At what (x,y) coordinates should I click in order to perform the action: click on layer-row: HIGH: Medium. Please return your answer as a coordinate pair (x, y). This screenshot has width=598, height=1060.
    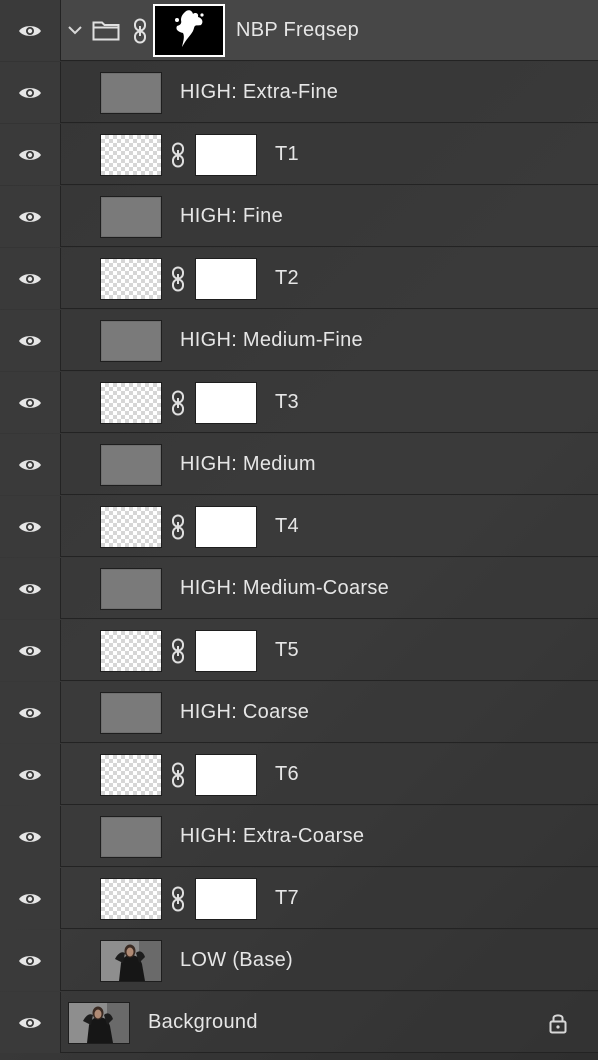
    Looking at the image, I should click on (299, 464).